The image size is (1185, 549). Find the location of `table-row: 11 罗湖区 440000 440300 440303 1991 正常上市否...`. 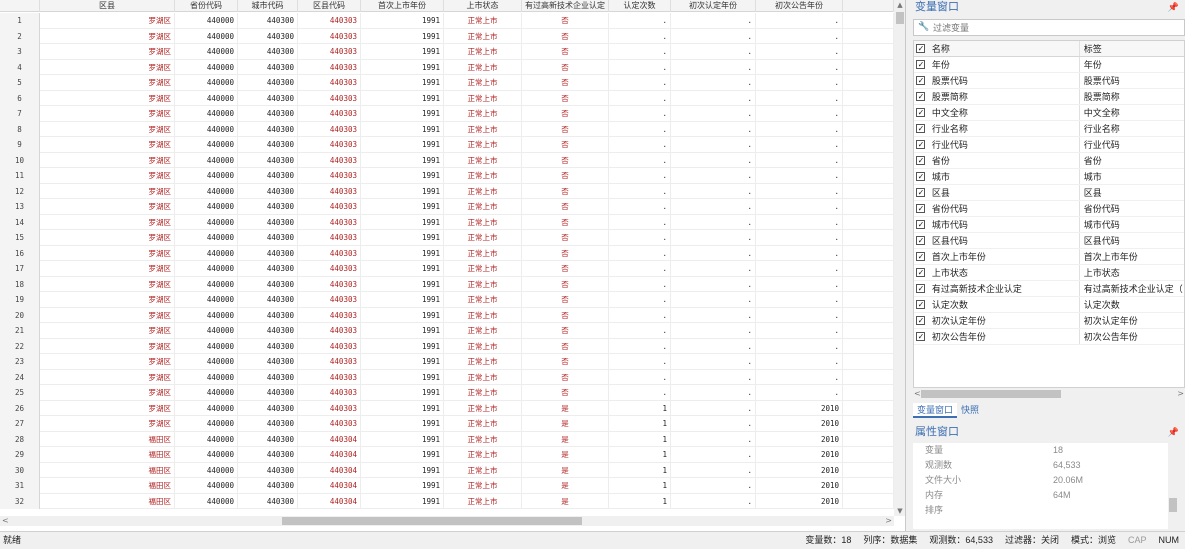

table-row: 11 罗湖区 440000 440300 440303 1991 正常上市否... is located at coordinates (447, 176).